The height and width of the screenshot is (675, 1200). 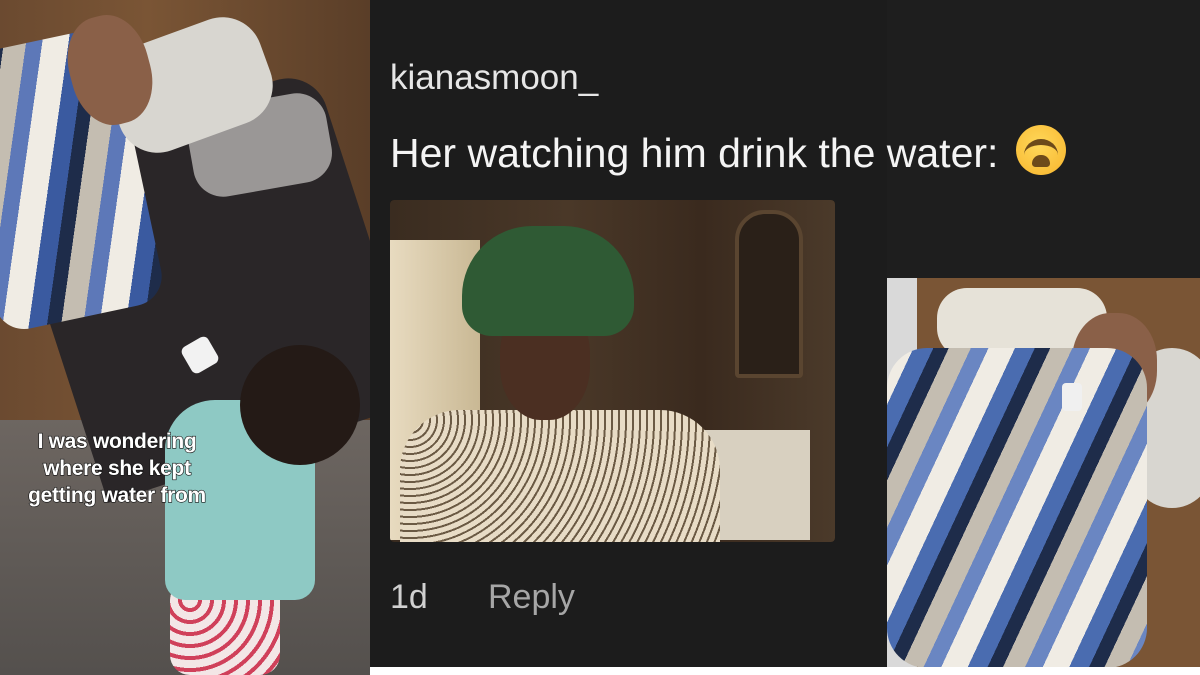 I want to click on comment-age: 1d, so click(x=409, y=597).